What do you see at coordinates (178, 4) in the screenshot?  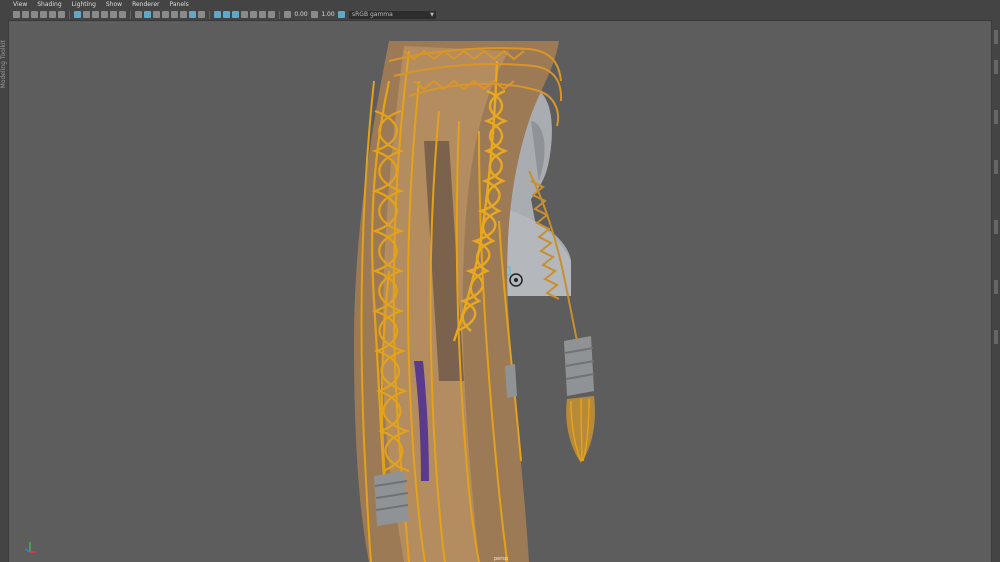 I see `menu-panels: Panels` at bounding box center [178, 4].